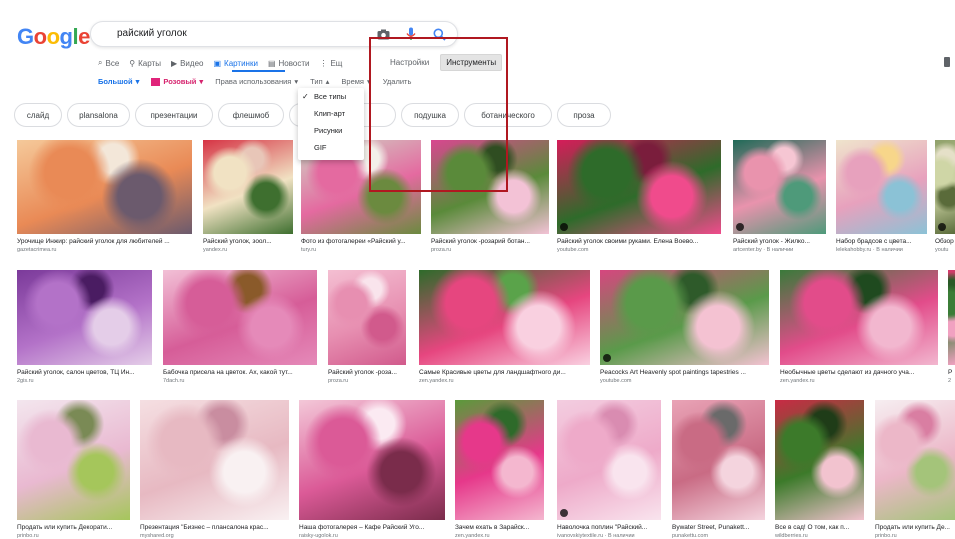 The height and width of the screenshot is (539, 955). I want to click on related-chip: ботанического, so click(508, 115).